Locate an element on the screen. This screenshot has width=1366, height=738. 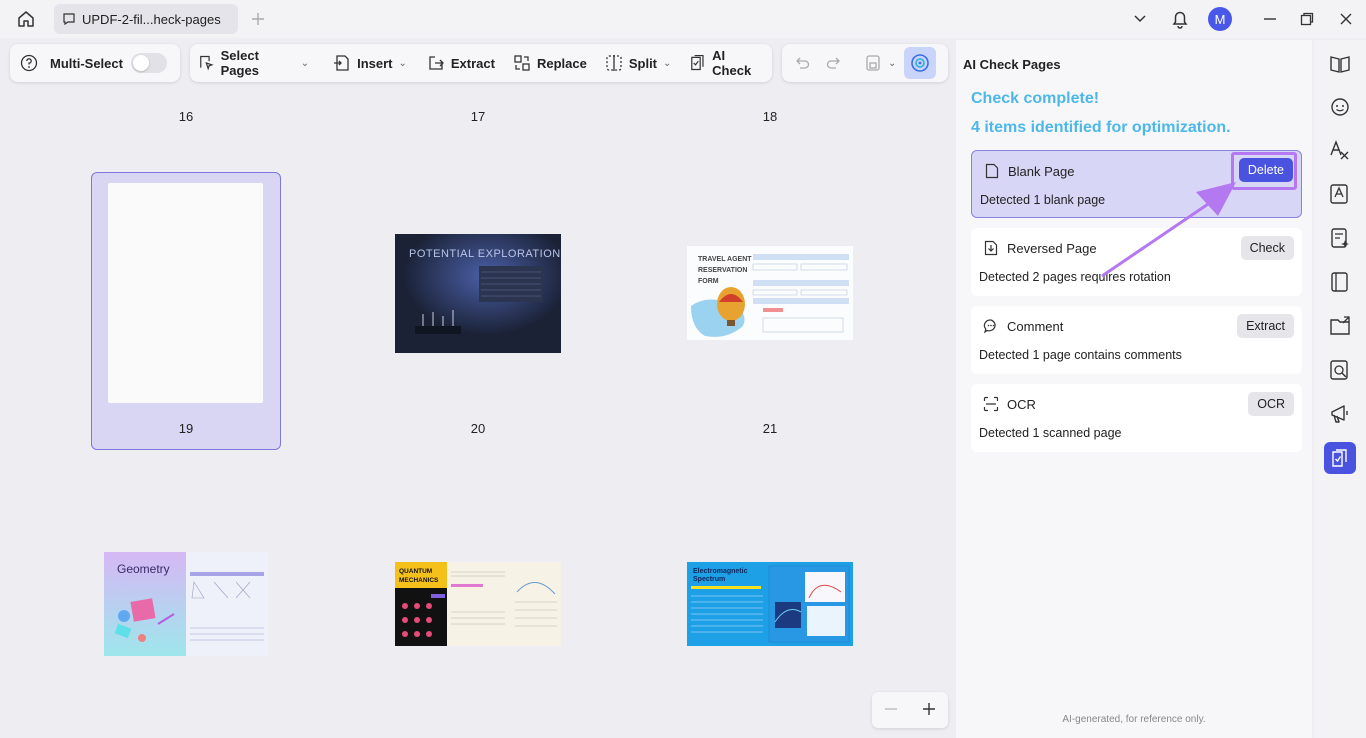
card-description: Detected 1 scanned page is located at coordinates (1050, 433).